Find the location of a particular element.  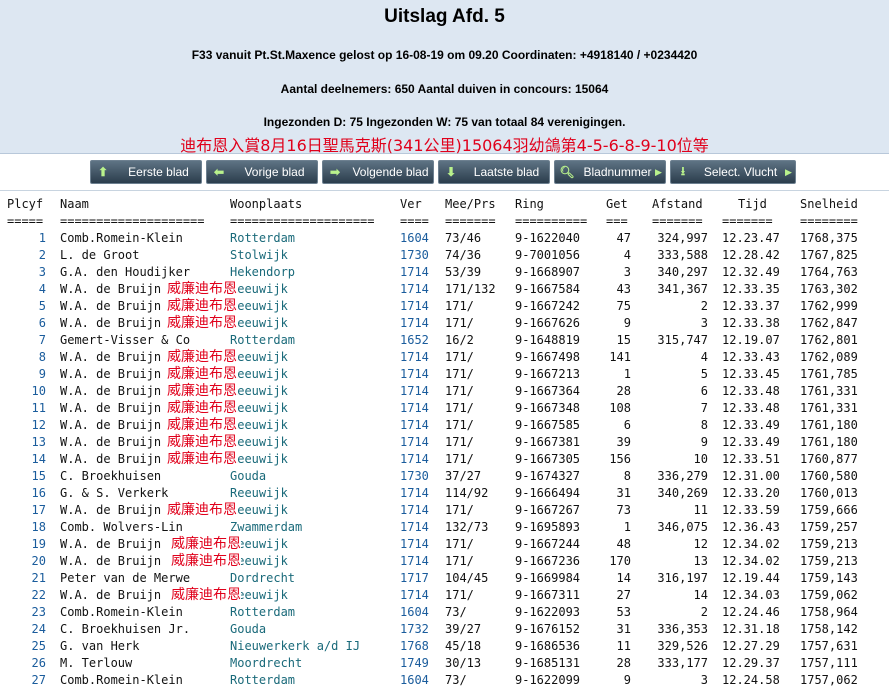

cell-tijd: 12.33.49 is located at coordinates (751, 425).